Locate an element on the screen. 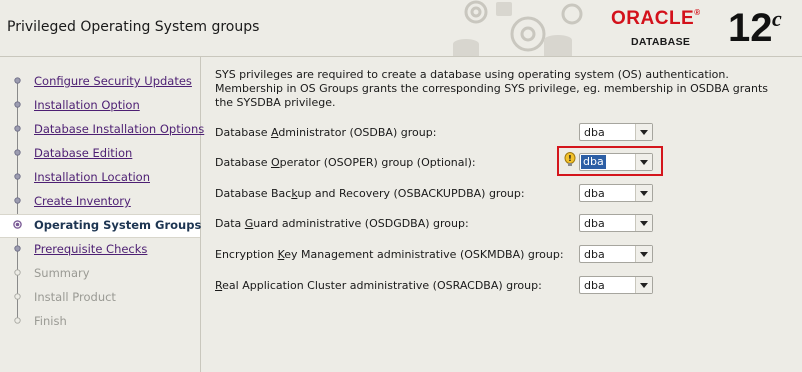  sidebar-step-label: Database Edition is located at coordinates (83, 153).